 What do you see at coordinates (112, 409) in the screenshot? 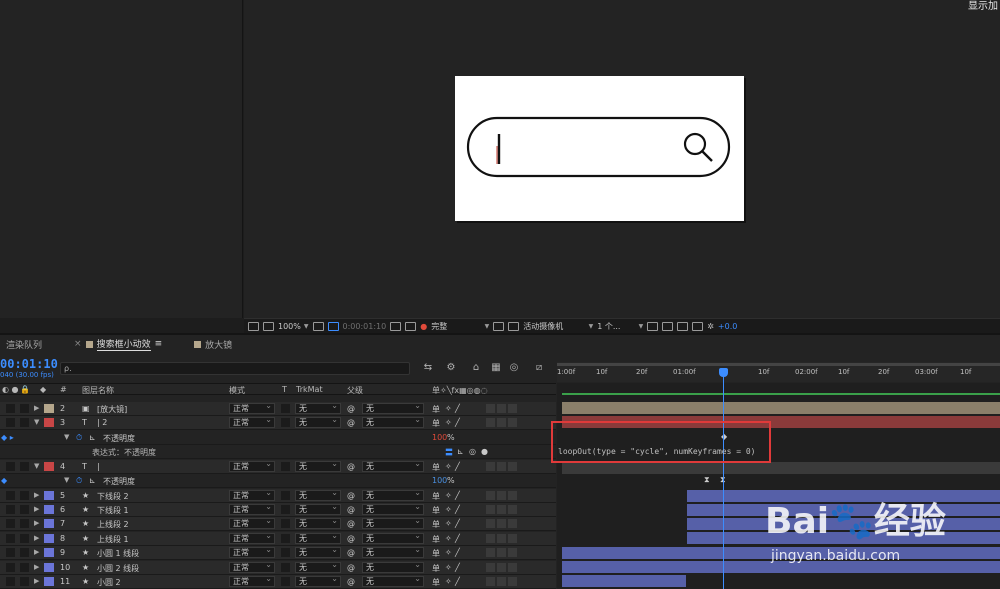
I see `layer-name: [放大镜]` at bounding box center [112, 409].